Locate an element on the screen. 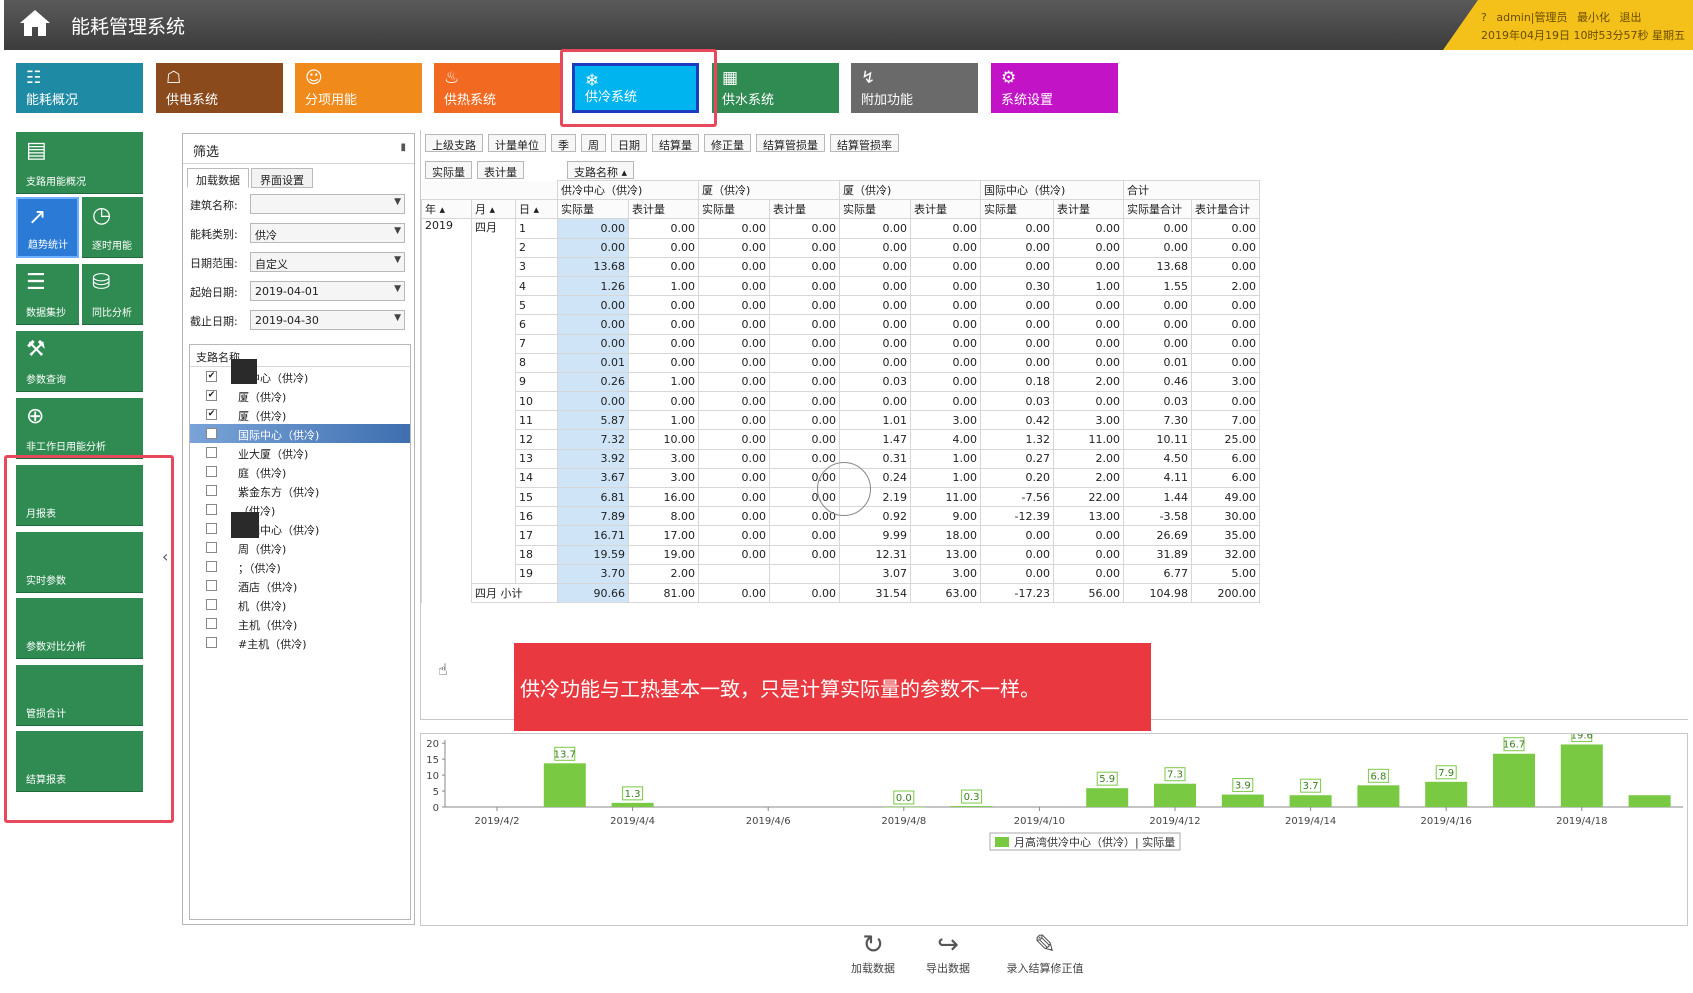  pin-icon: ▮ is located at coordinates (403, 147).